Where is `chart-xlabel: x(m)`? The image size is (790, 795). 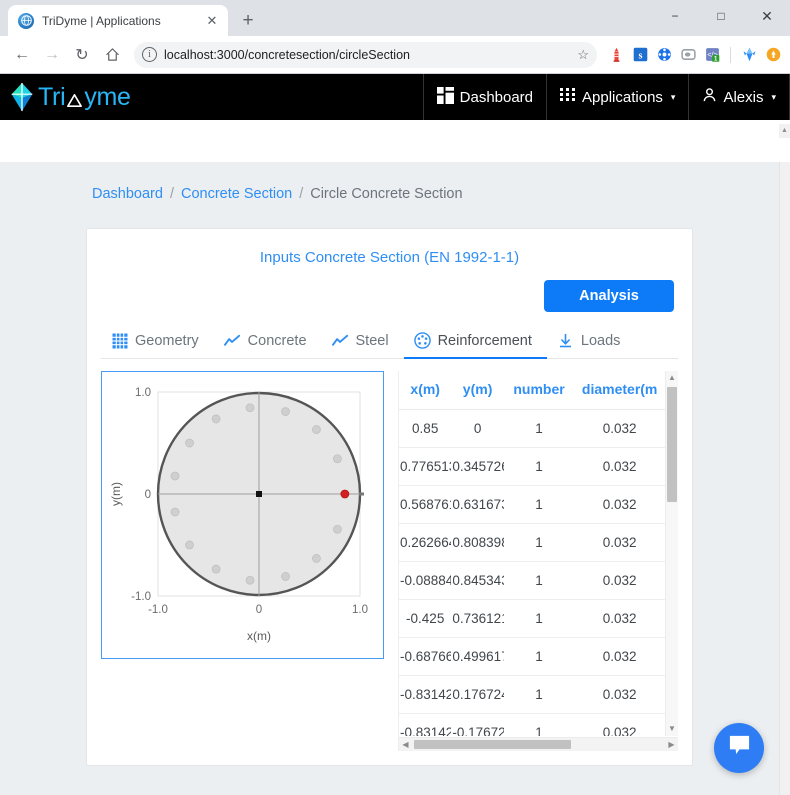
chart-xlabel: x(m) is located at coordinates (259, 636).